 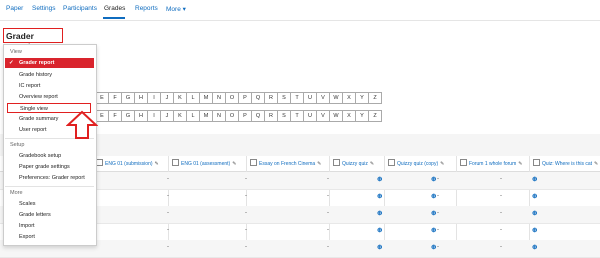 I want to click on column-header-label: Quizzy quiz (copy), so click(x=417, y=164).